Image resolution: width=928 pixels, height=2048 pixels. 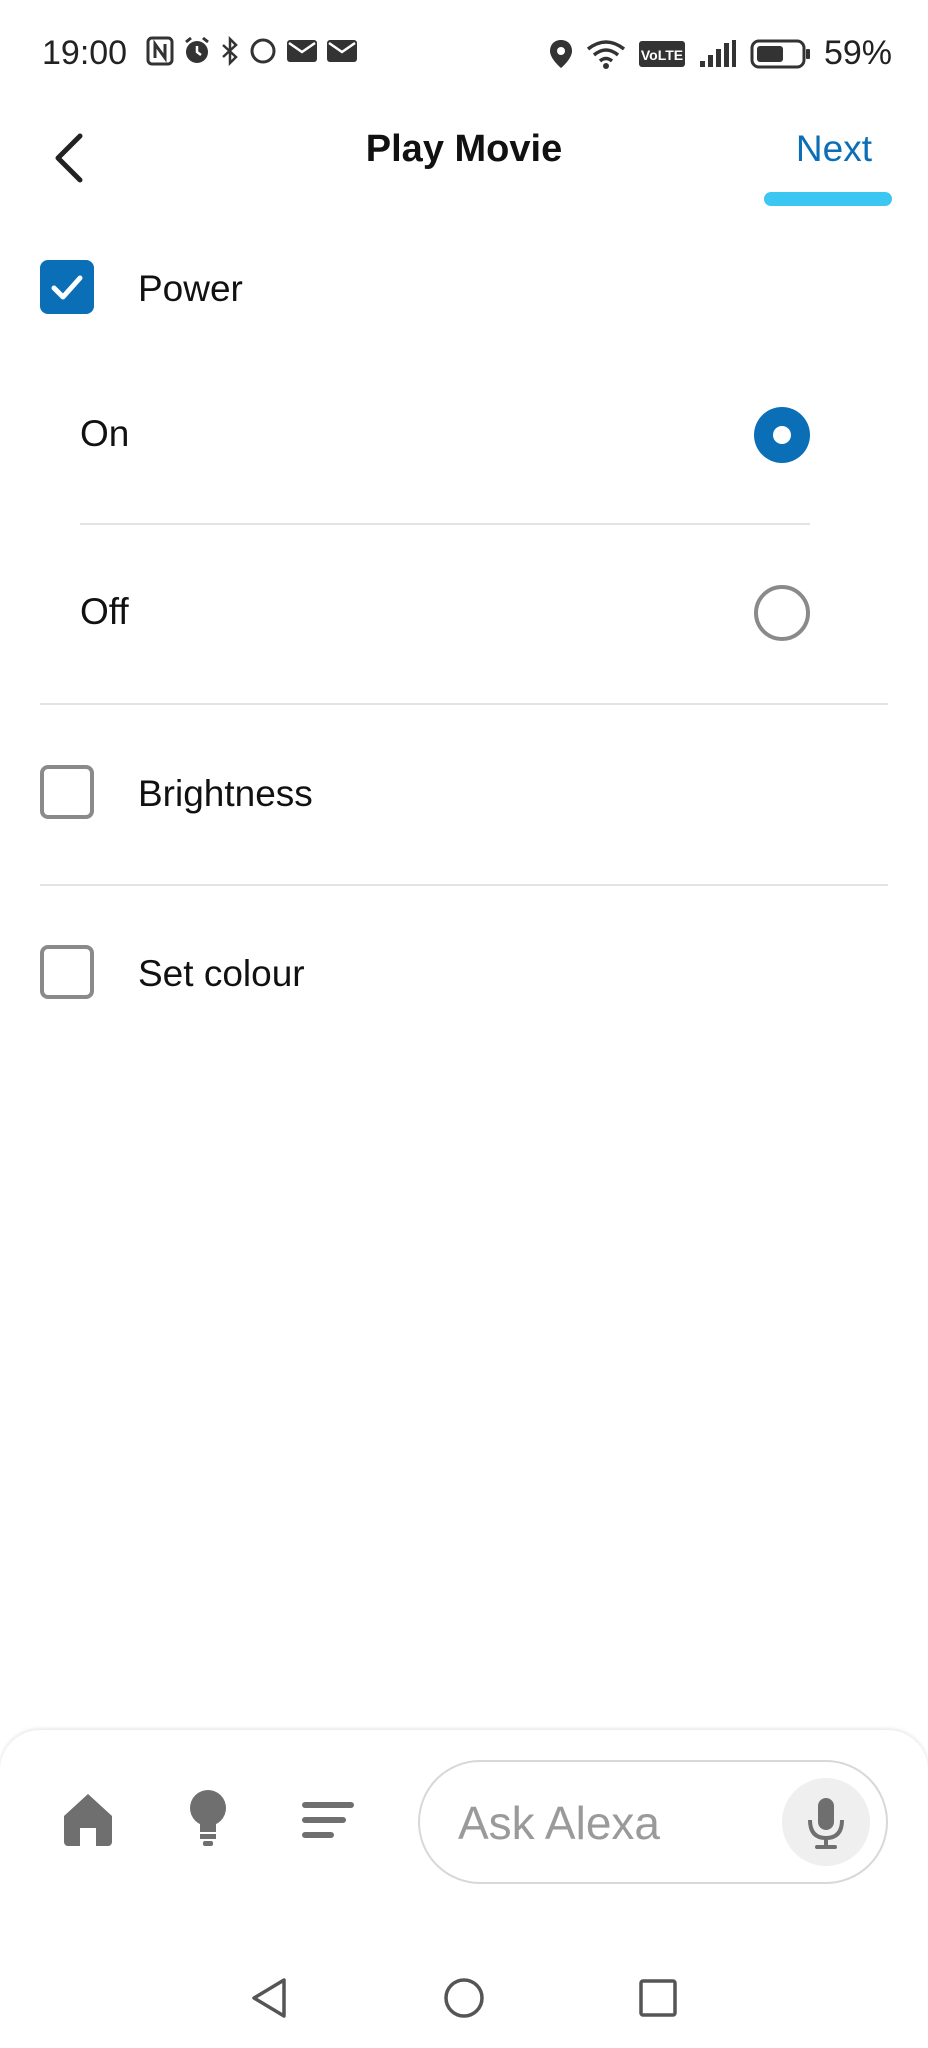 I want to click on header: Play Movie Next, so click(x=464, y=170).